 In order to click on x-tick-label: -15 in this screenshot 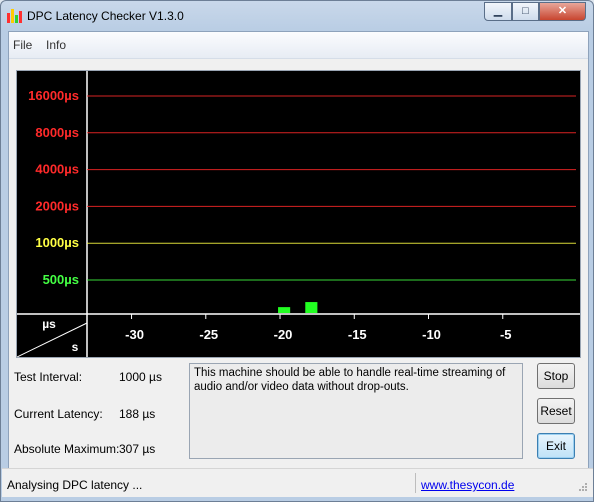, I will do `click(357, 334)`.